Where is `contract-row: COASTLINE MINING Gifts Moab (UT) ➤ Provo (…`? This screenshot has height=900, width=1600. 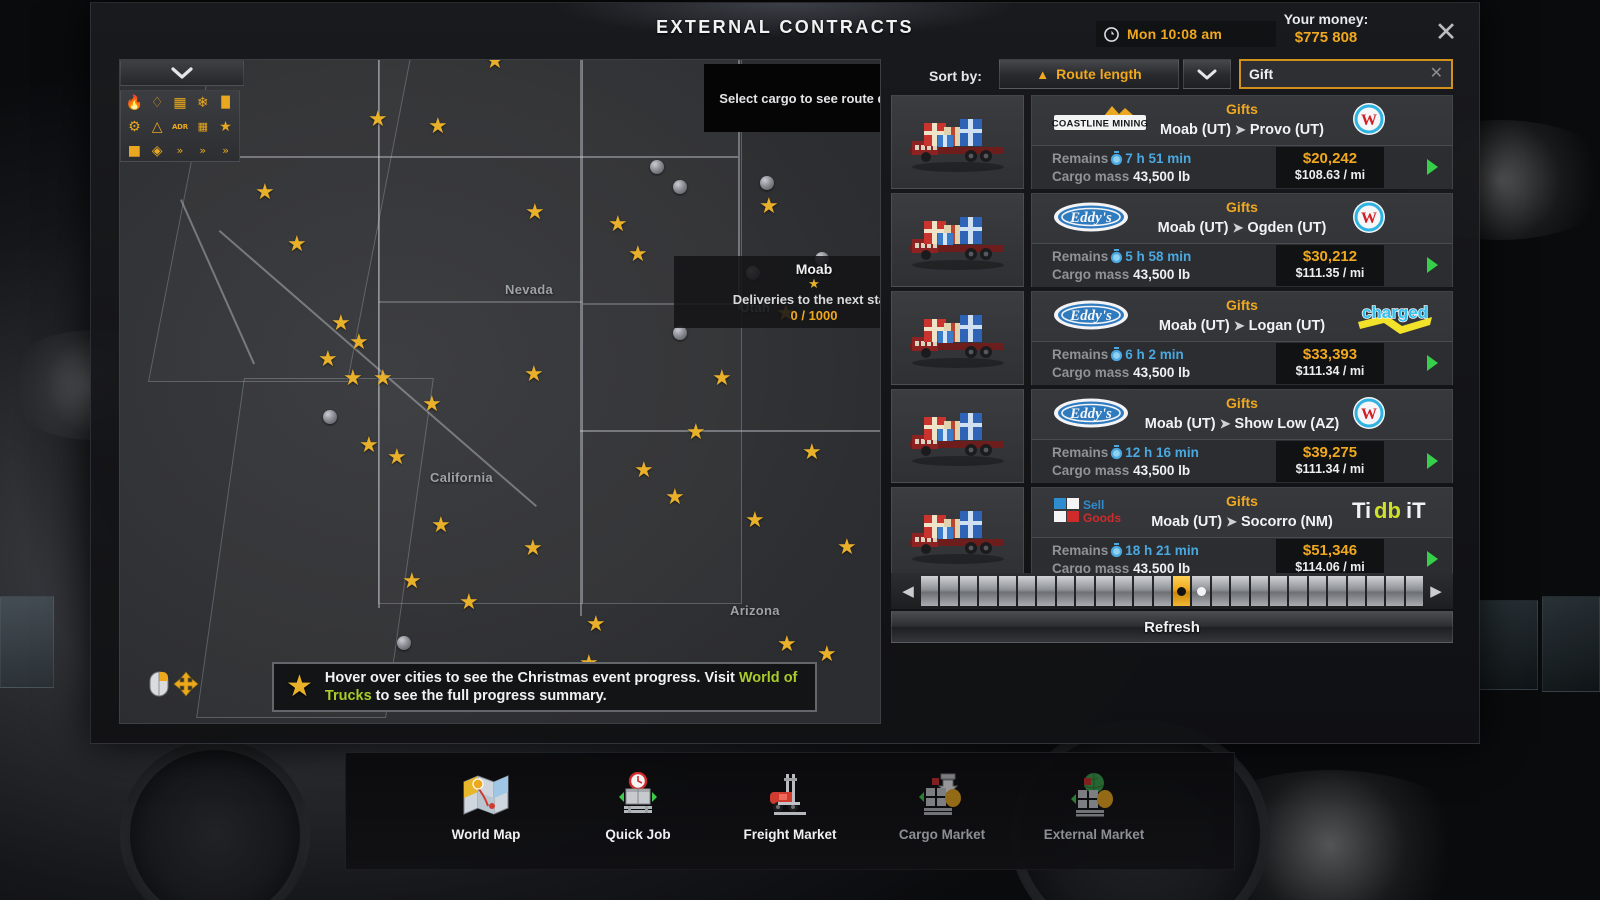
contract-row: COASTLINE MINING Gifts Moab (UT) ➤ Provo (… is located at coordinates (1172, 142).